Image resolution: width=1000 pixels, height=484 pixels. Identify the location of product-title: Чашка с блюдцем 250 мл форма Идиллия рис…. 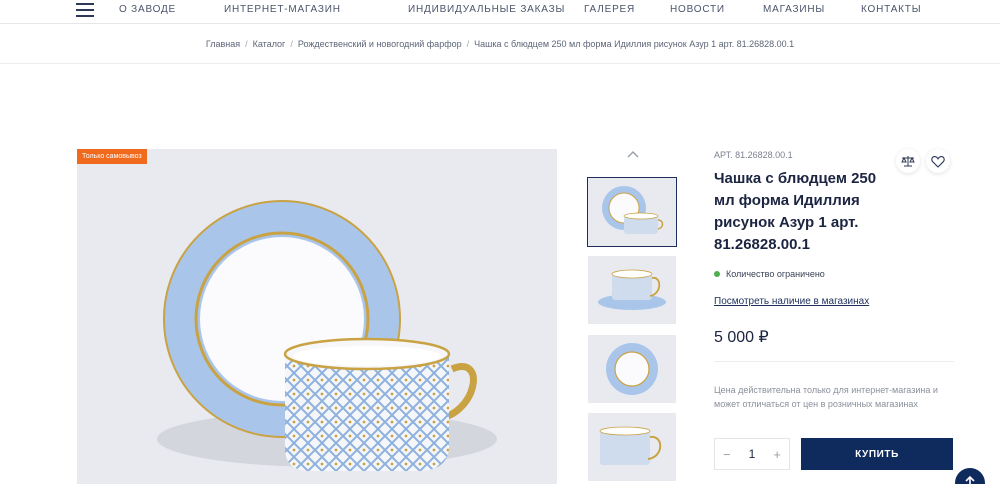
(795, 211).